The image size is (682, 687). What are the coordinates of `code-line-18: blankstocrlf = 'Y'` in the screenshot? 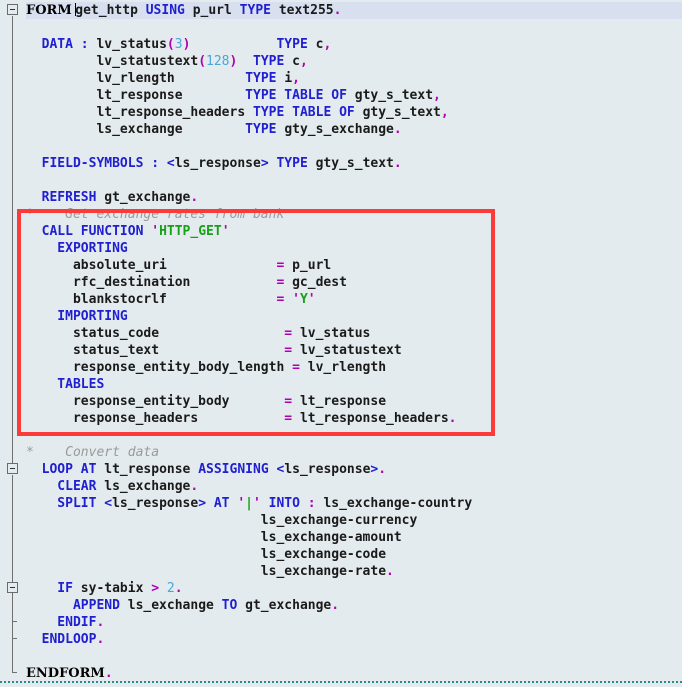 It's located at (341, 299).